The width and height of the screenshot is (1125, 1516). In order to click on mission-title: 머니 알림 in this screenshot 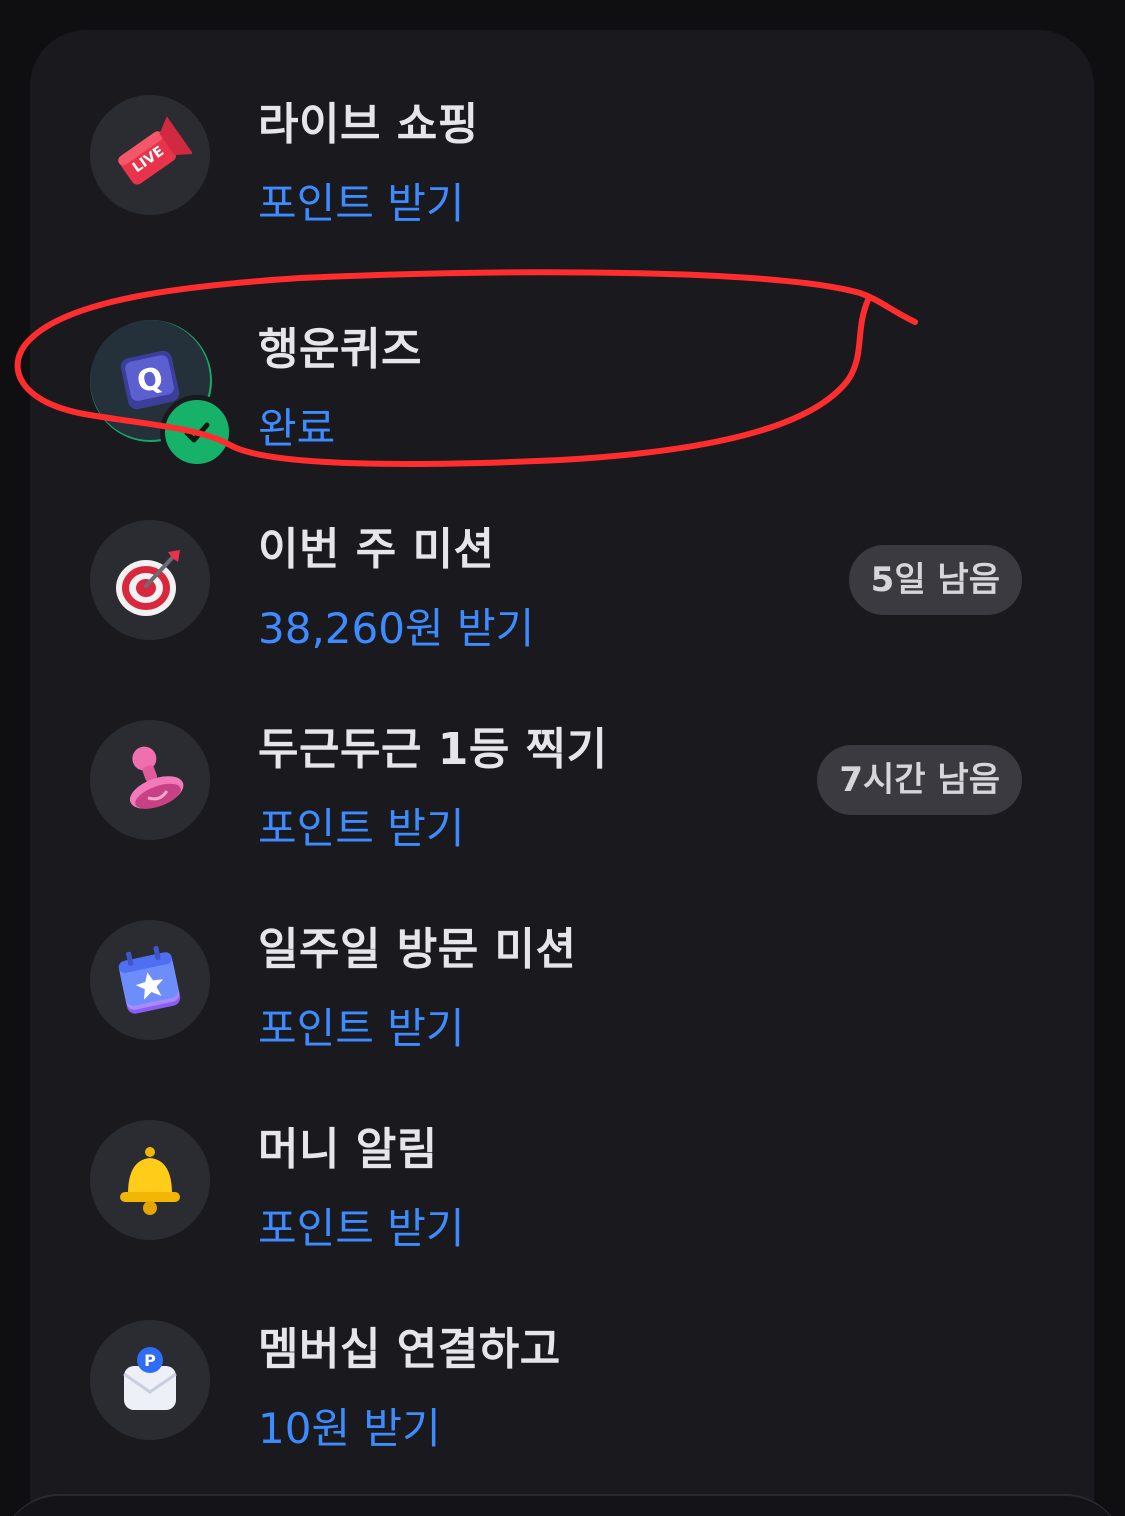, I will do `click(348, 1149)`.